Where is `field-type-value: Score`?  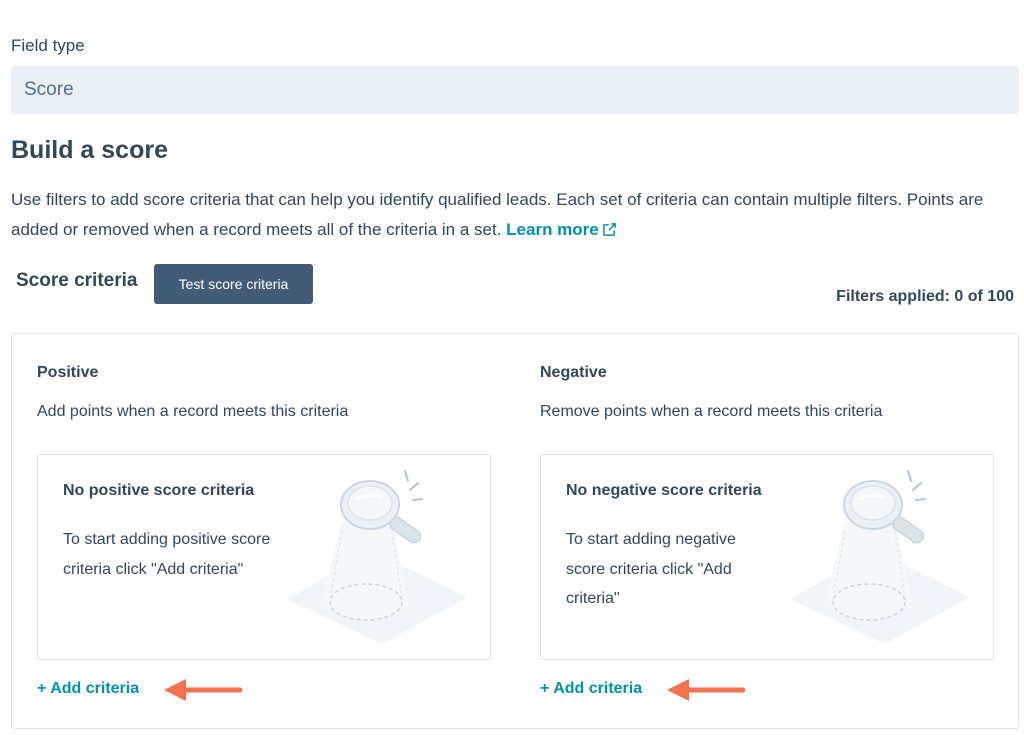
field-type-value: Score is located at coordinates (49, 89).